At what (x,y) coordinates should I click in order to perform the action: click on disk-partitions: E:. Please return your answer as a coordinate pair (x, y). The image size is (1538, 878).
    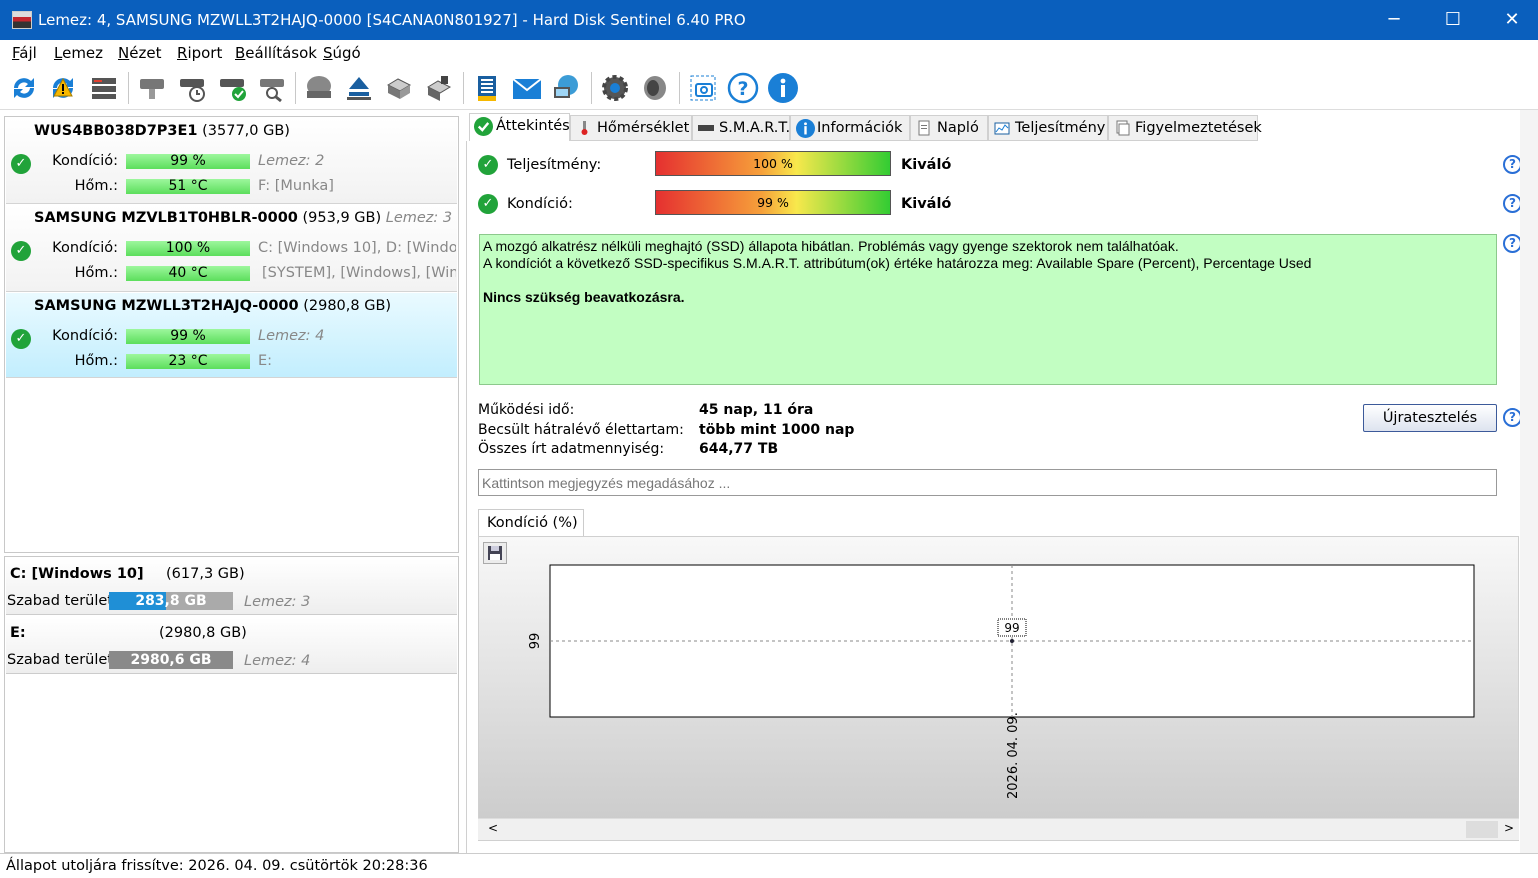
    Looking at the image, I should click on (265, 361).